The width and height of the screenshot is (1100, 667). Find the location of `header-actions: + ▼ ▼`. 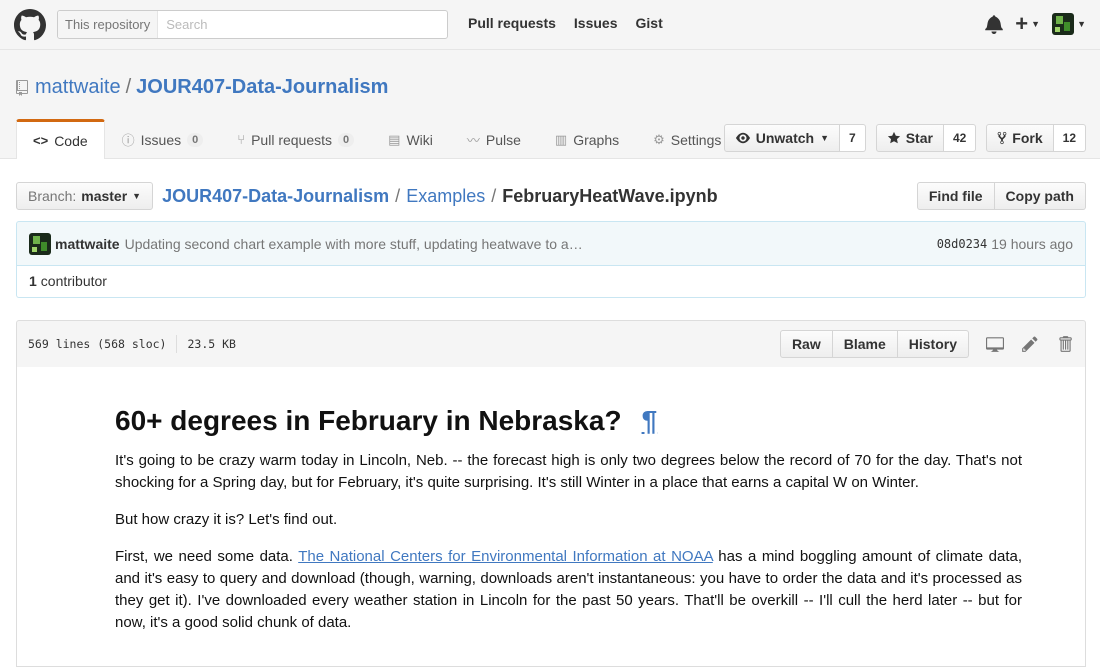

header-actions: + ▼ ▼ is located at coordinates (1035, 24).